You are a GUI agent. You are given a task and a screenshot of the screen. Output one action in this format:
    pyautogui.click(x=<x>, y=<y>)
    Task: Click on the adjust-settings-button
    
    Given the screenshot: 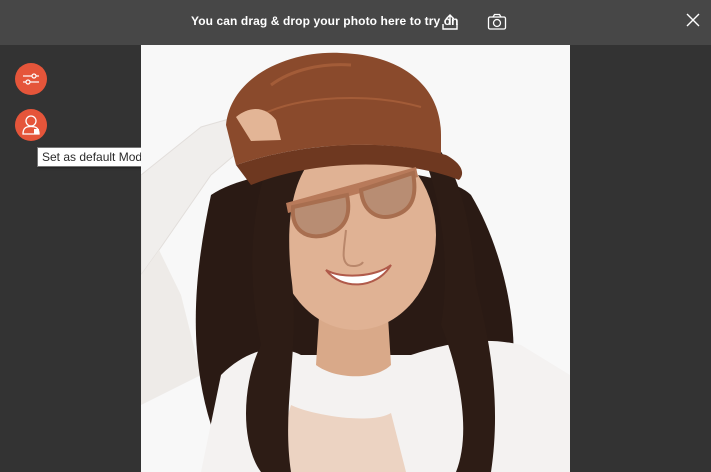 What is the action you would take?
    pyautogui.click(x=31, y=79)
    